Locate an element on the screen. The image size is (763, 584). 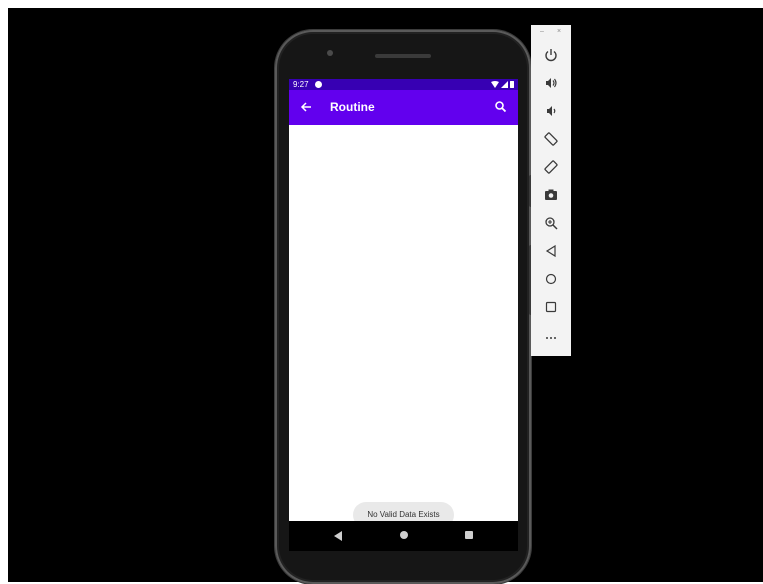
zoom-icon is located at coordinates (551, 223).